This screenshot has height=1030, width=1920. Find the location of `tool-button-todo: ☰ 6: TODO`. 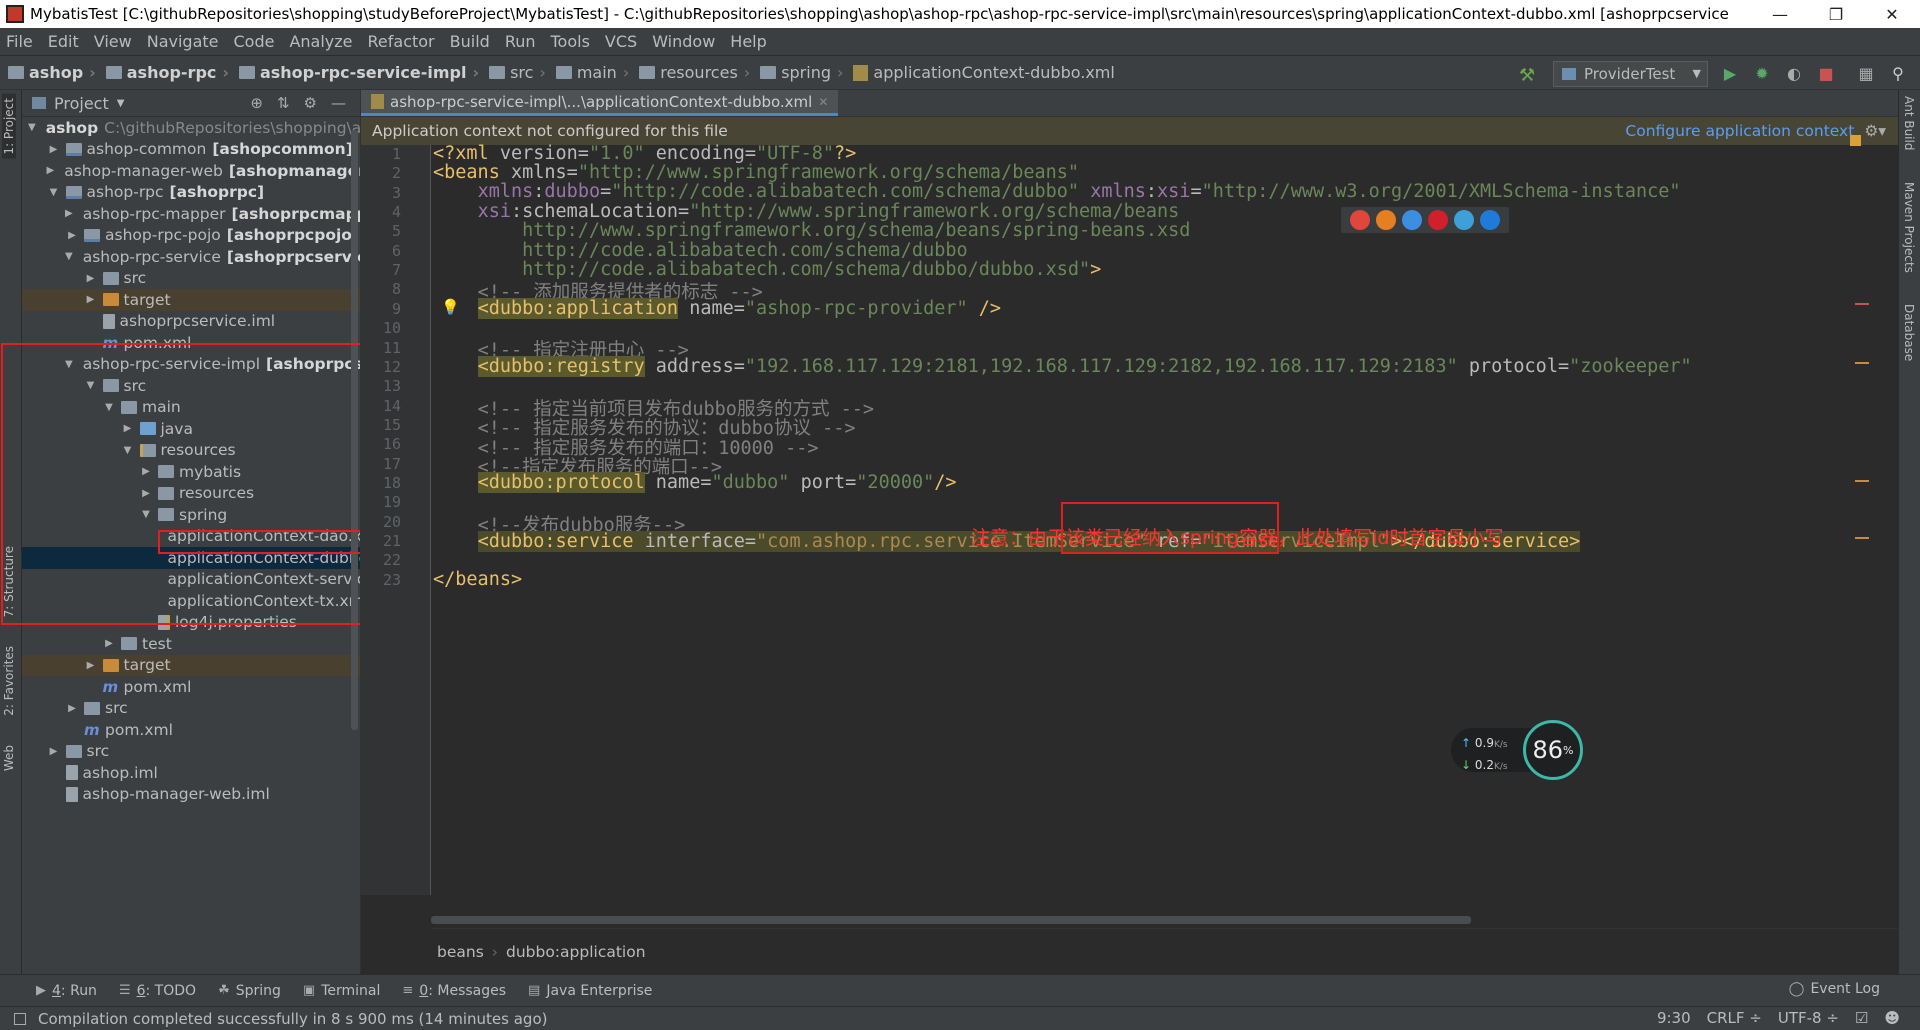

tool-button-todo: ☰ 6: TODO is located at coordinates (157, 991).